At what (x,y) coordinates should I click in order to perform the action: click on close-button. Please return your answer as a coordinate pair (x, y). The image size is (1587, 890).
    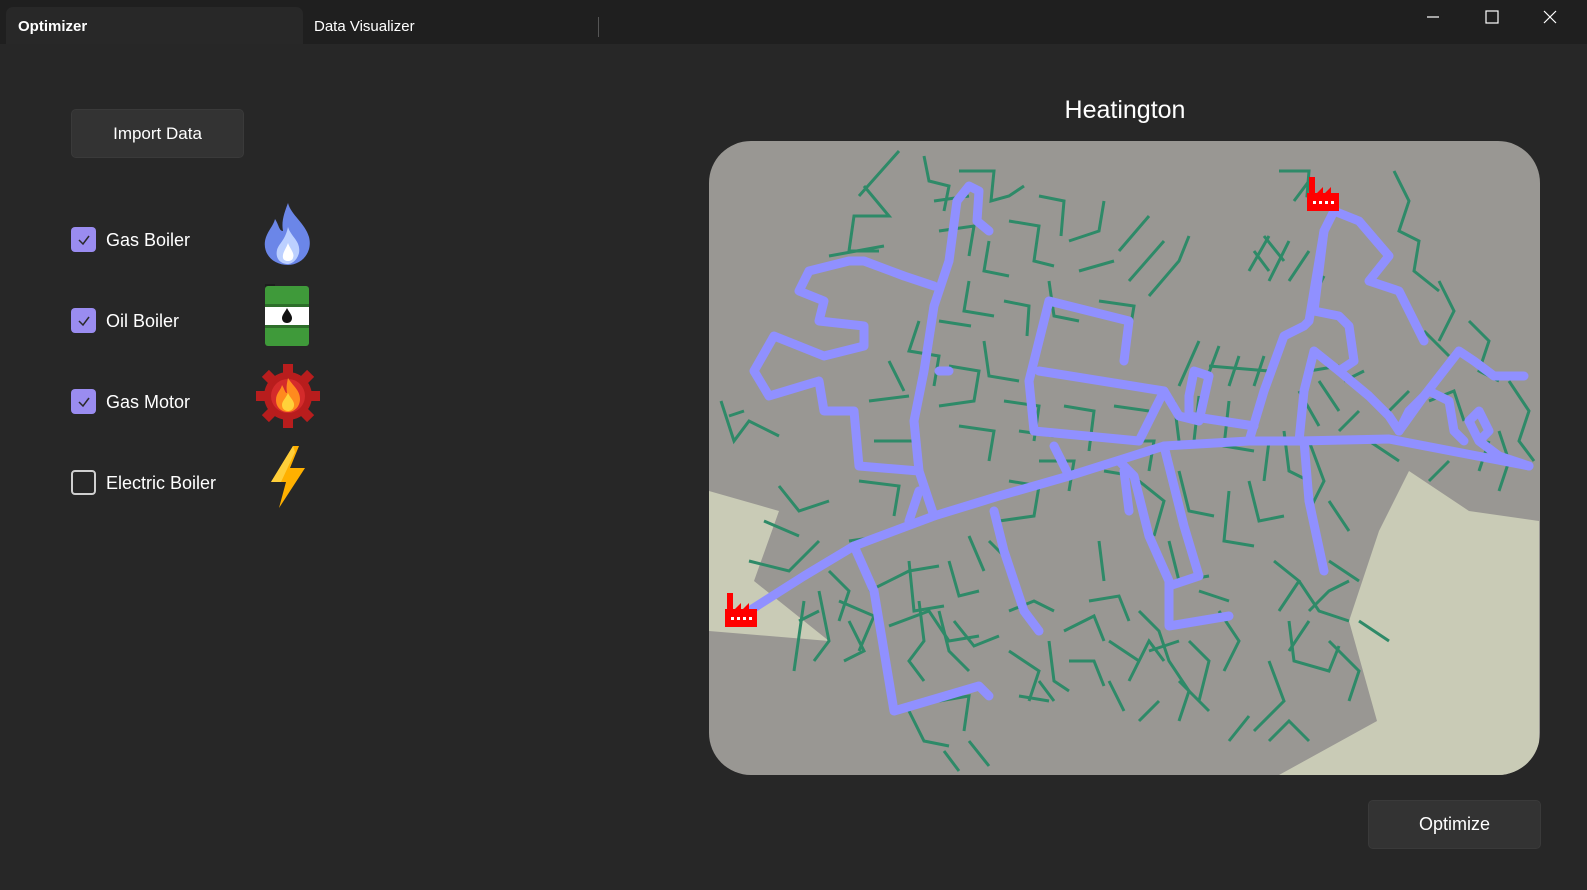
    Looking at the image, I should click on (1550, 17).